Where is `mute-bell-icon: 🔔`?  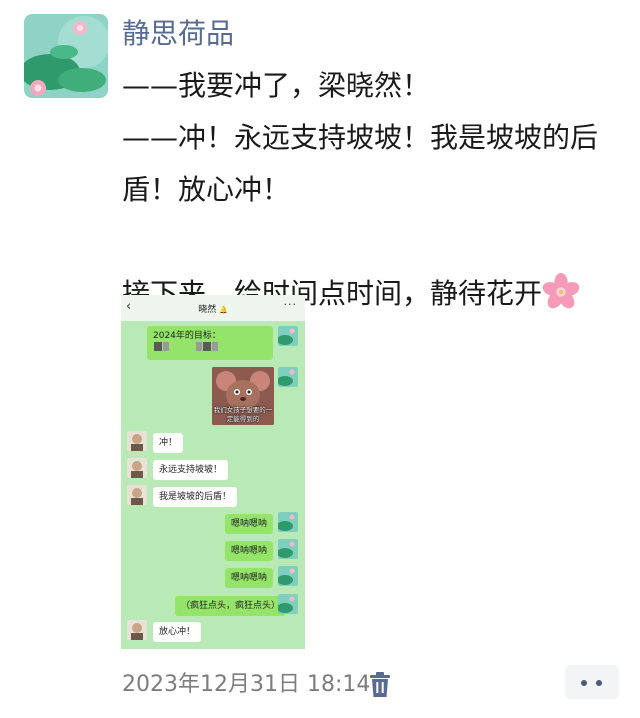 mute-bell-icon: 🔔 is located at coordinates (223, 310).